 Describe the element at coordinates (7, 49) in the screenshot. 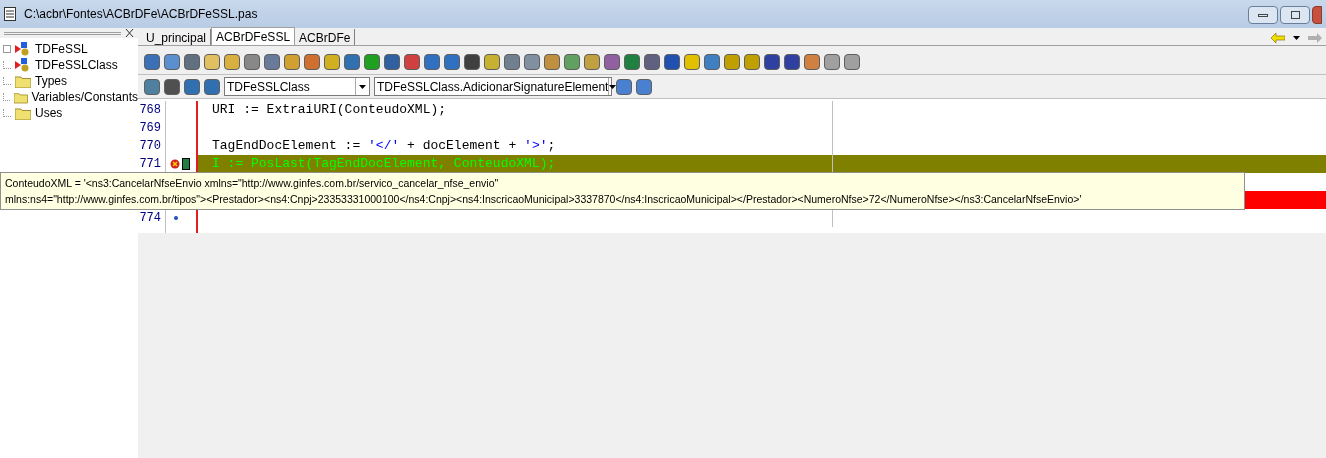

I see `expand-box` at that location.